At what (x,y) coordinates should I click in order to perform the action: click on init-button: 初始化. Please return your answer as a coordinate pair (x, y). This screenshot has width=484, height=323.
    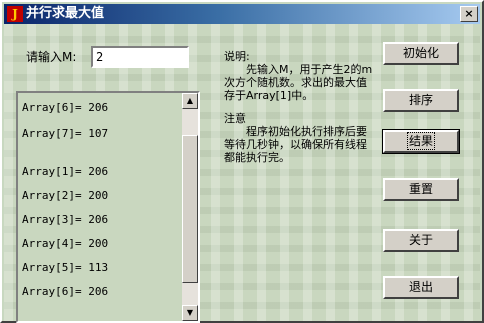
    Looking at the image, I should click on (421, 53).